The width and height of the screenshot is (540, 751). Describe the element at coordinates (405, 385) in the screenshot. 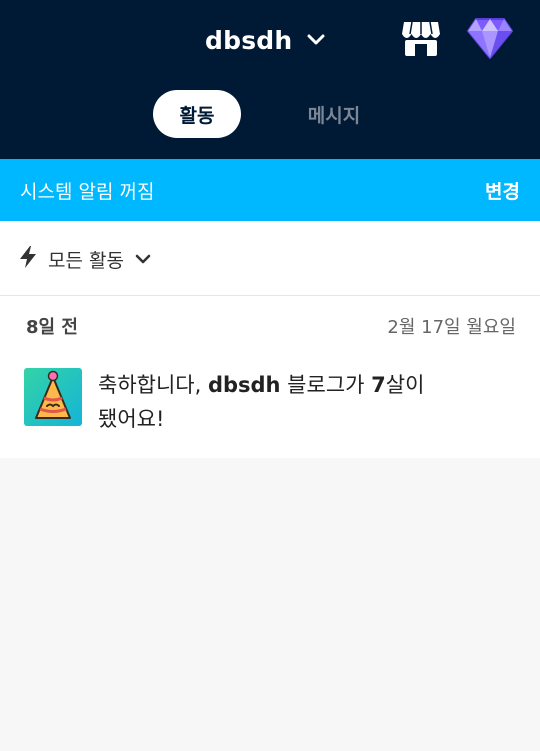

I see `notif-suffix-1: 살이` at that location.